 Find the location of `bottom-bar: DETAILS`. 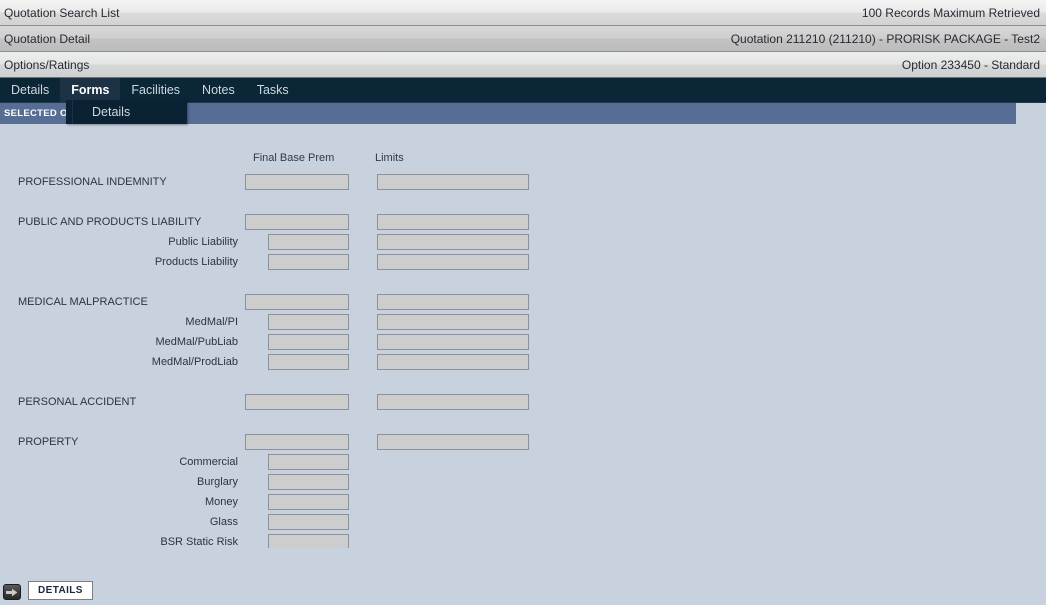

bottom-bar: DETAILS is located at coordinates (523, 576).